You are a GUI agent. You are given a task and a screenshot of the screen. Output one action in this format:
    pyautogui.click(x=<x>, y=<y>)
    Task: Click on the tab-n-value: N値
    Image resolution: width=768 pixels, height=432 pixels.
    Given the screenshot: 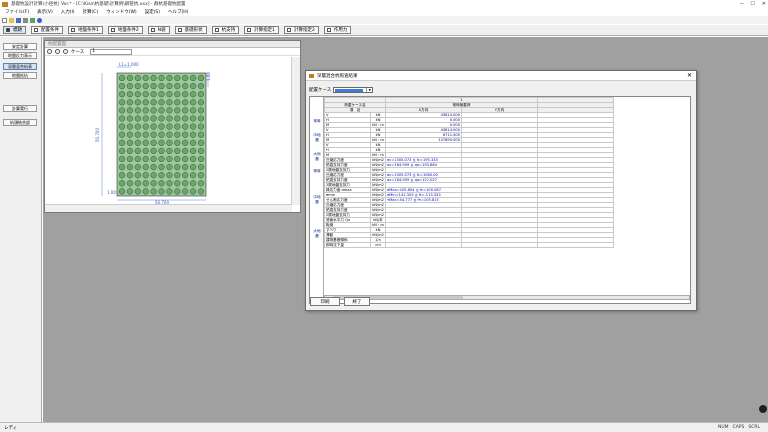 What is the action you would take?
    pyautogui.click(x=158, y=30)
    